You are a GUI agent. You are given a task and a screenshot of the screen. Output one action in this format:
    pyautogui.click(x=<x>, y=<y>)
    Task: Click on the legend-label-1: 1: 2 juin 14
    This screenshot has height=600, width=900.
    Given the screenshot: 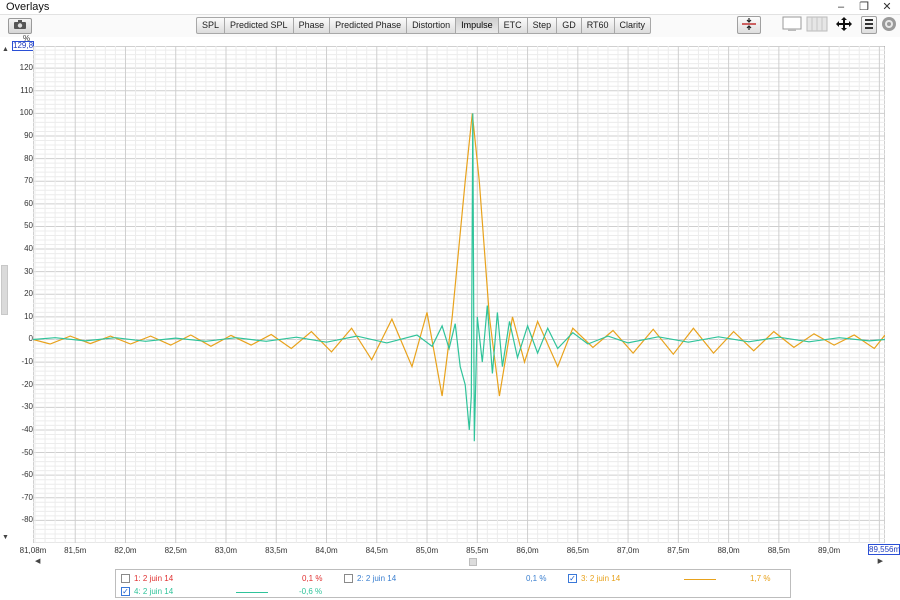 What is the action you would take?
    pyautogui.click(x=154, y=578)
    